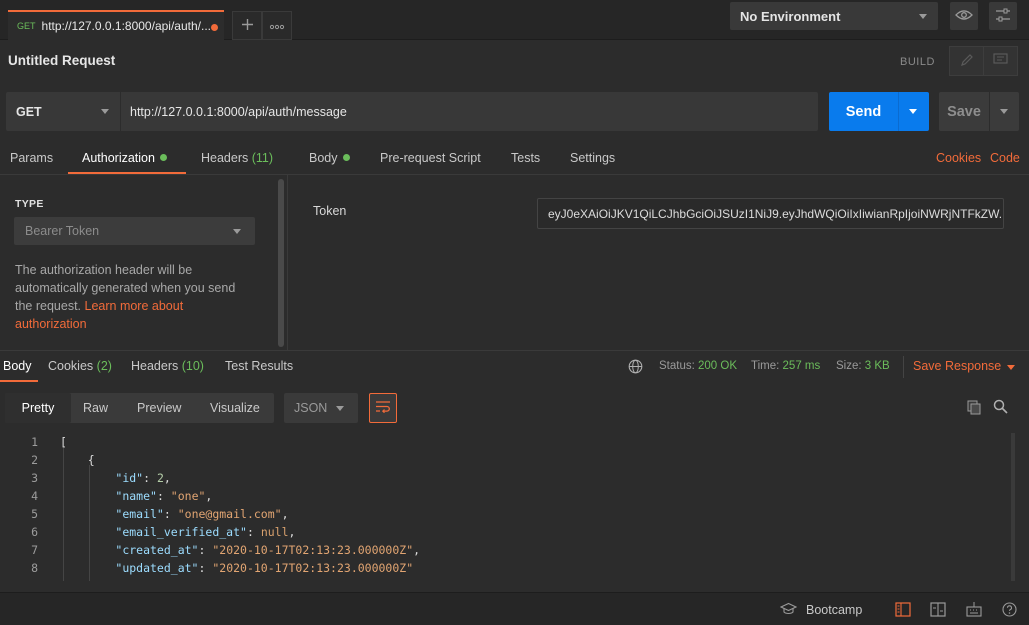  I want to click on auth-type-select: Bearer Token, so click(134, 231).